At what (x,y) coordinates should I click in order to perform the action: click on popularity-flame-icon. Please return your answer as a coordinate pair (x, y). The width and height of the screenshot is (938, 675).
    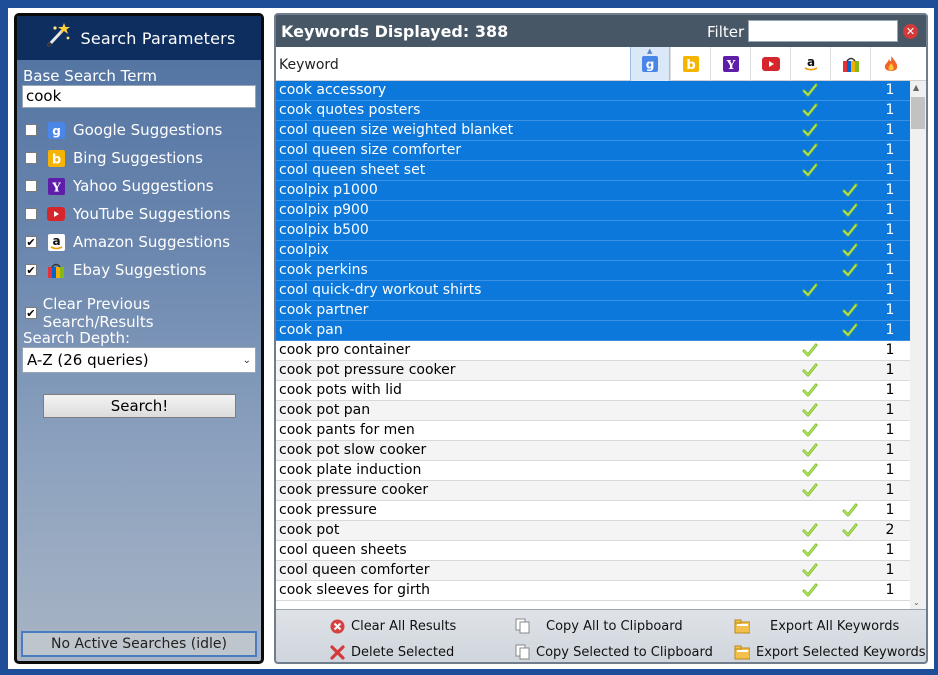
    Looking at the image, I should click on (890, 63).